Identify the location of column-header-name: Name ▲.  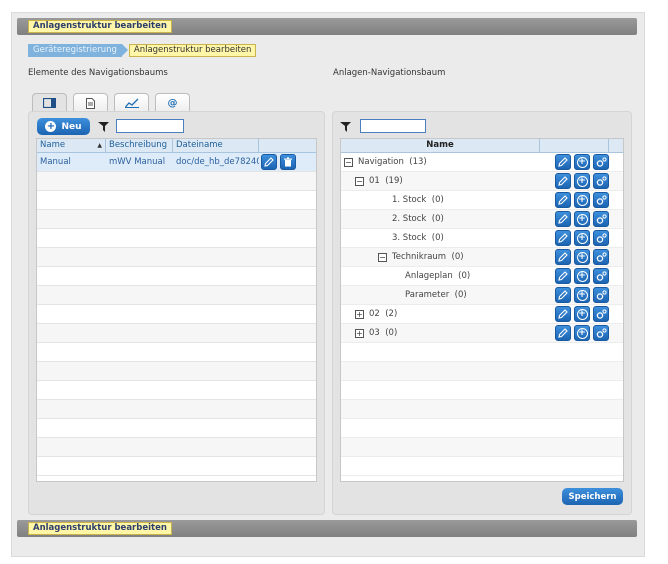
(71, 145).